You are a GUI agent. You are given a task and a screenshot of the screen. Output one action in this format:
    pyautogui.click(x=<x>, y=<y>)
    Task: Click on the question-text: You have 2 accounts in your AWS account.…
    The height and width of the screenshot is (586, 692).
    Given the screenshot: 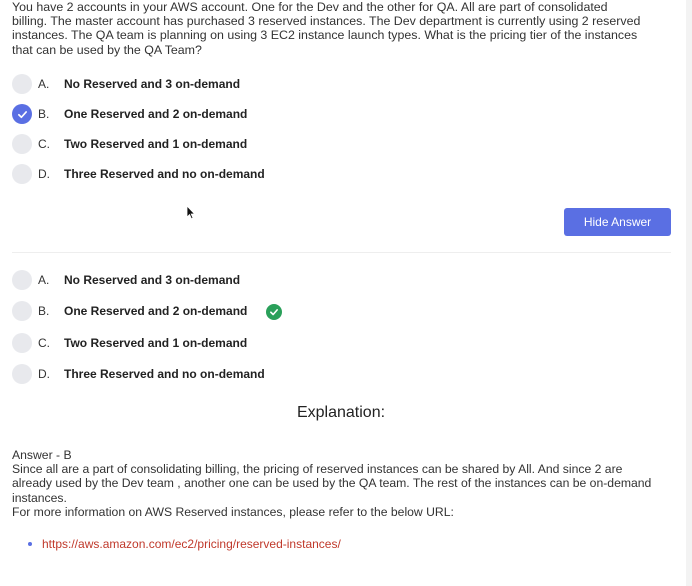 What is the action you would take?
    pyautogui.click(x=326, y=28)
    